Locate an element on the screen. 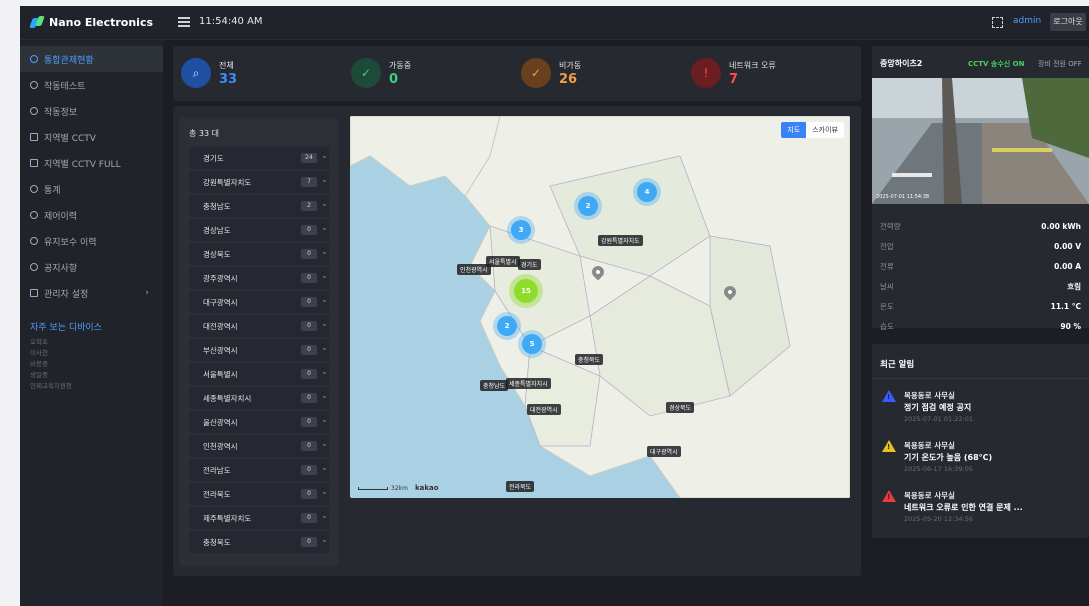 This screenshot has width=1089, height=606. metric-row: 날씨 흐림 is located at coordinates (980, 286).